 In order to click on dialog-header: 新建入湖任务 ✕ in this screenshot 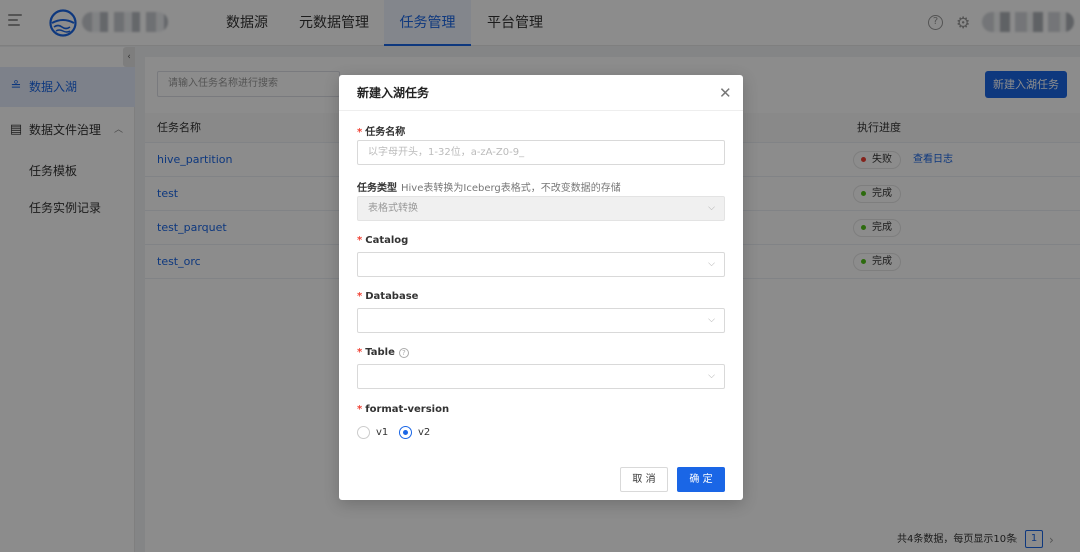, I will do `click(541, 93)`.